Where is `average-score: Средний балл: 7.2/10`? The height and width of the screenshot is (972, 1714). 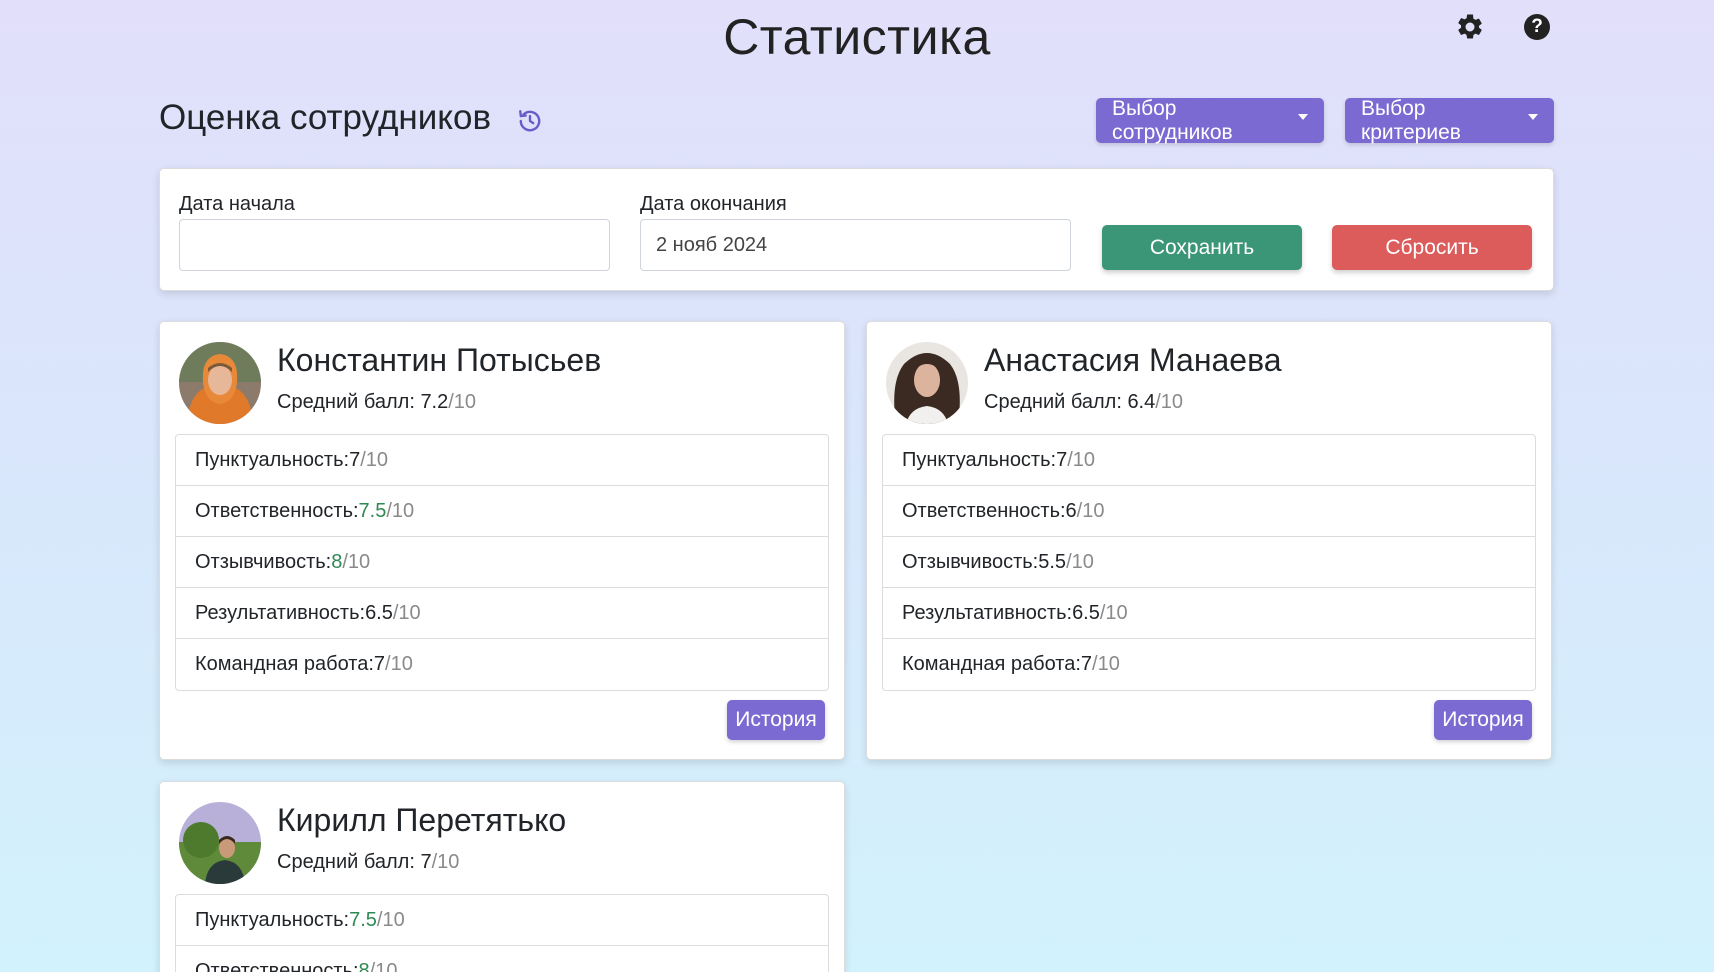
average-score: Средний балл: 7.2/10 is located at coordinates (376, 402).